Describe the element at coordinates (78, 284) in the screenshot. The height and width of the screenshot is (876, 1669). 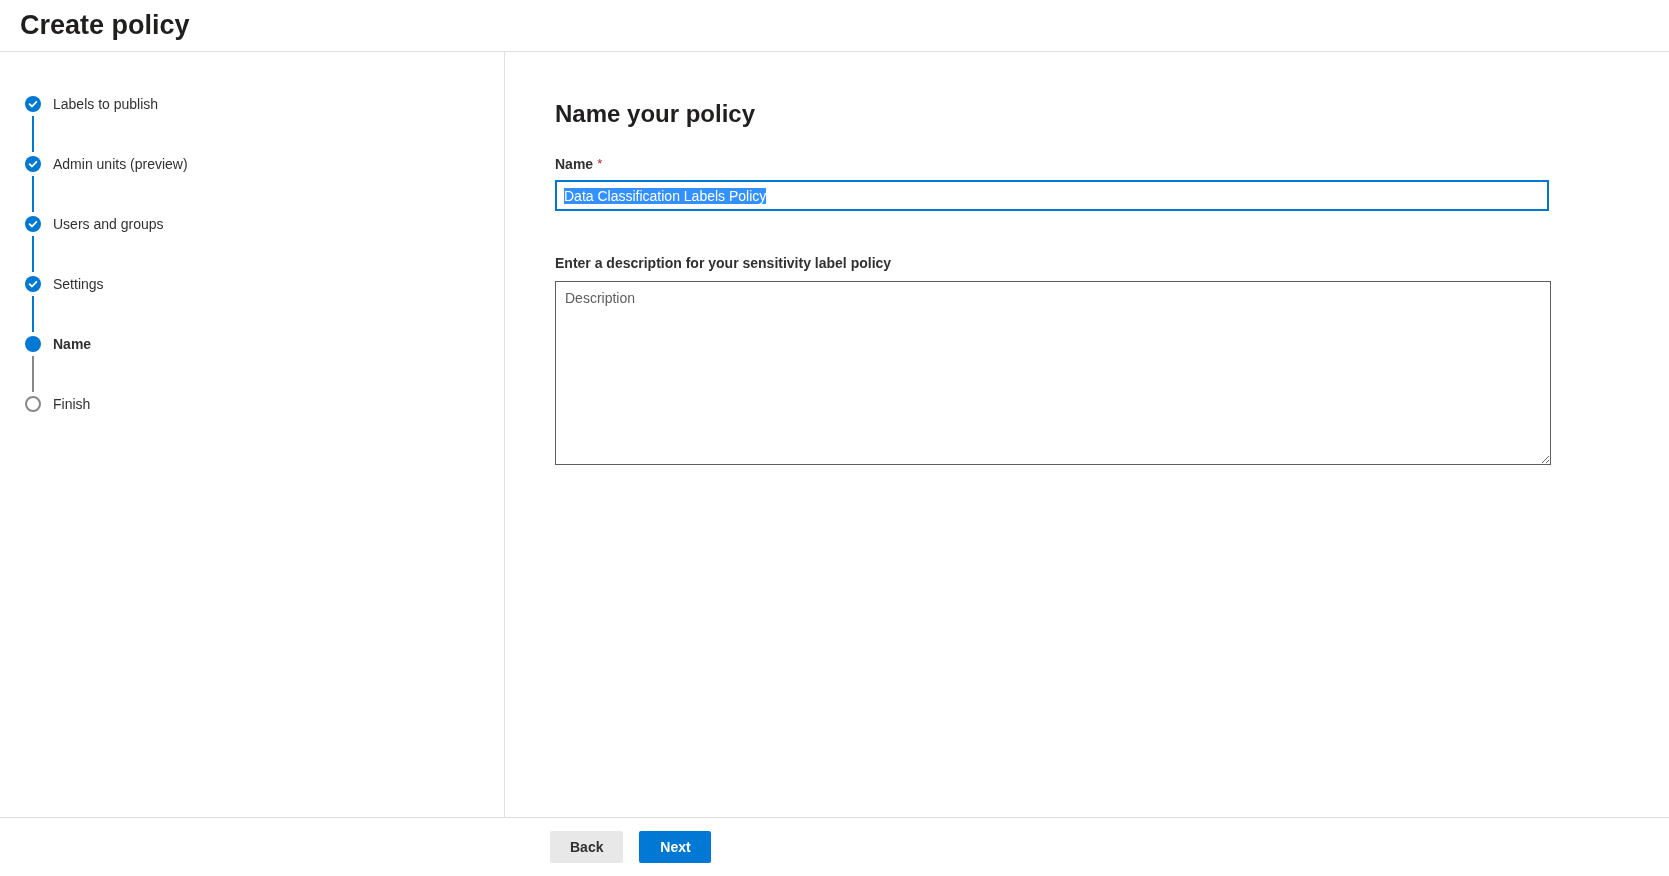
I see `step-label: Settings` at that location.